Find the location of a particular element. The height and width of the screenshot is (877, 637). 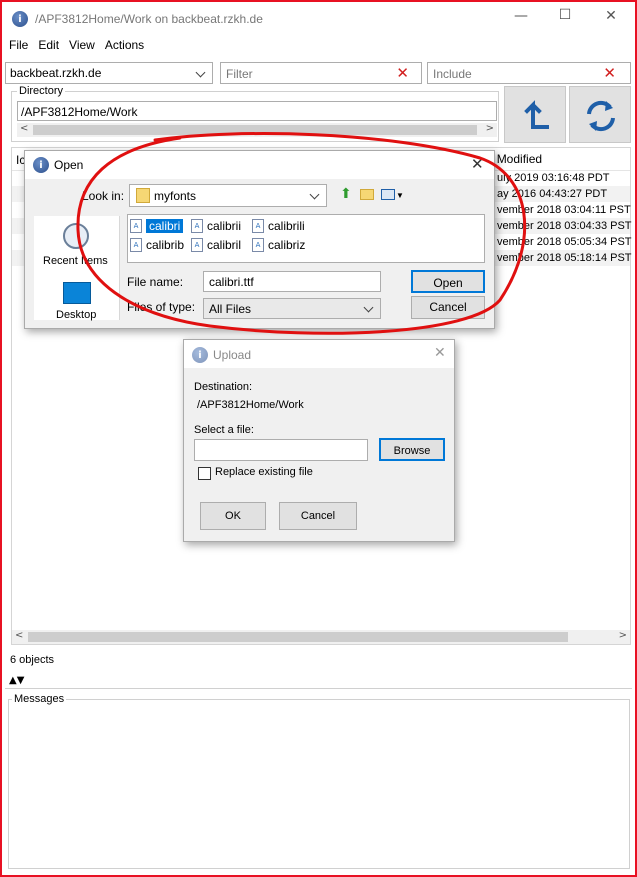

replace-label: Replace existing file is located at coordinates (264, 472).